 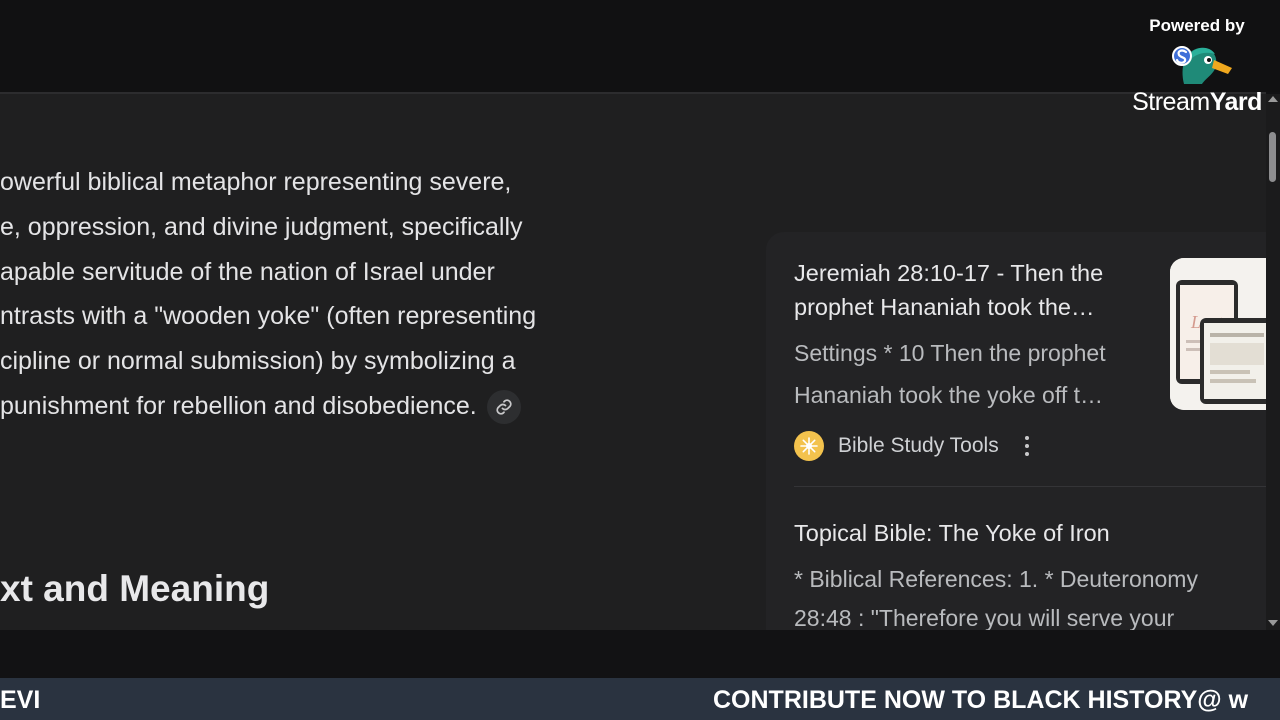 What do you see at coordinates (918, 446) in the screenshot?
I see `source-site-name: Bible Study Tools` at bounding box center [918, 446].